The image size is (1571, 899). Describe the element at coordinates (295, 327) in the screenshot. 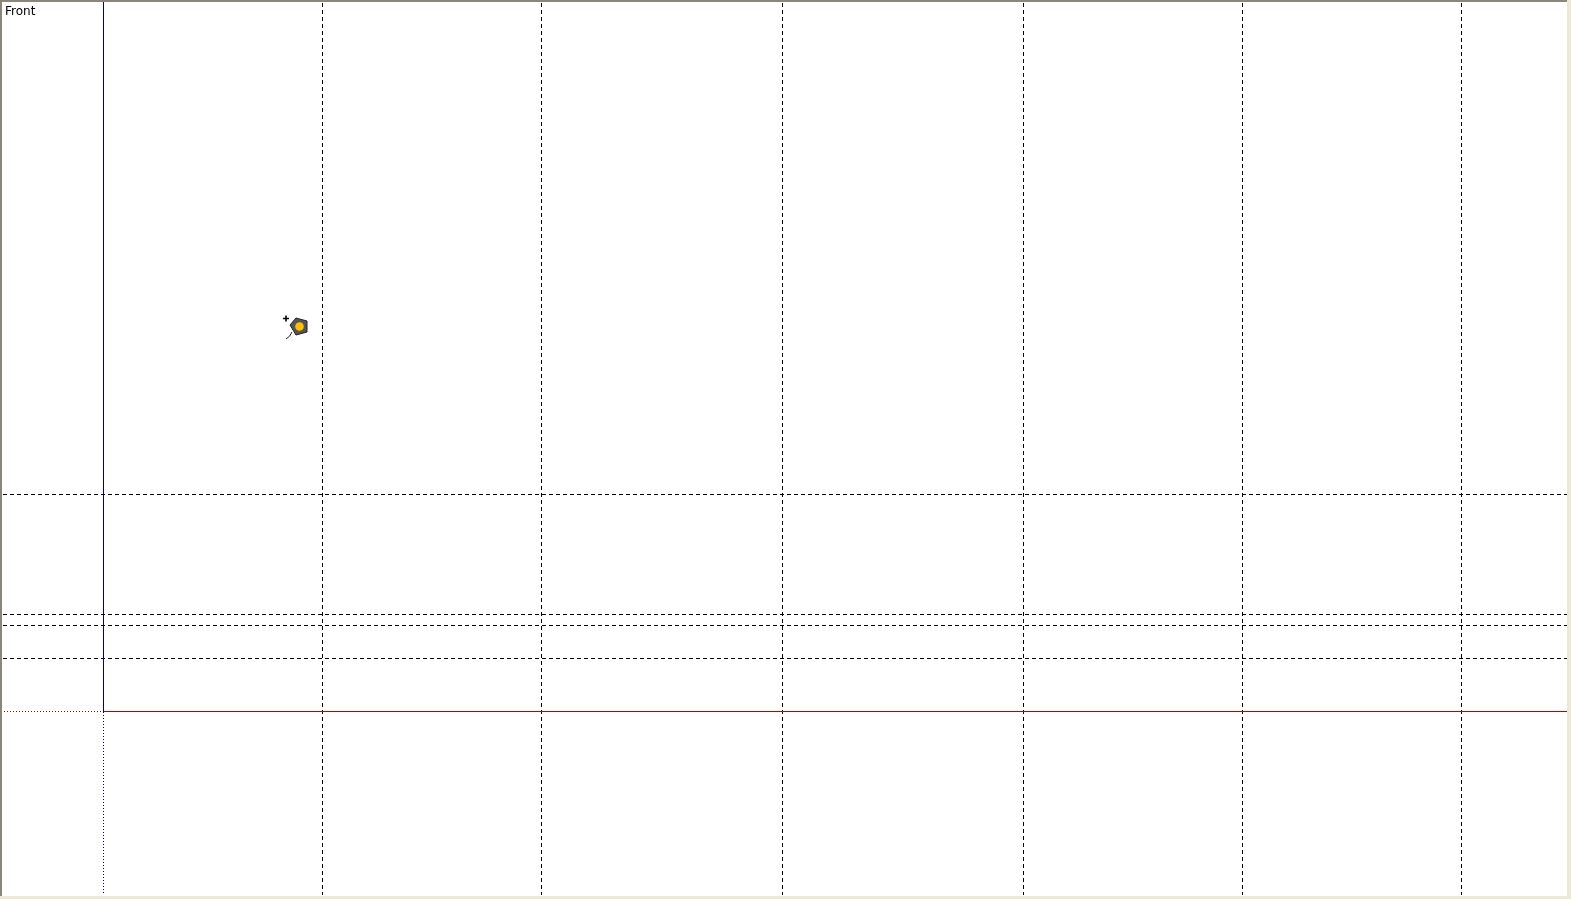

I see `tape-measure-icon` at that location.